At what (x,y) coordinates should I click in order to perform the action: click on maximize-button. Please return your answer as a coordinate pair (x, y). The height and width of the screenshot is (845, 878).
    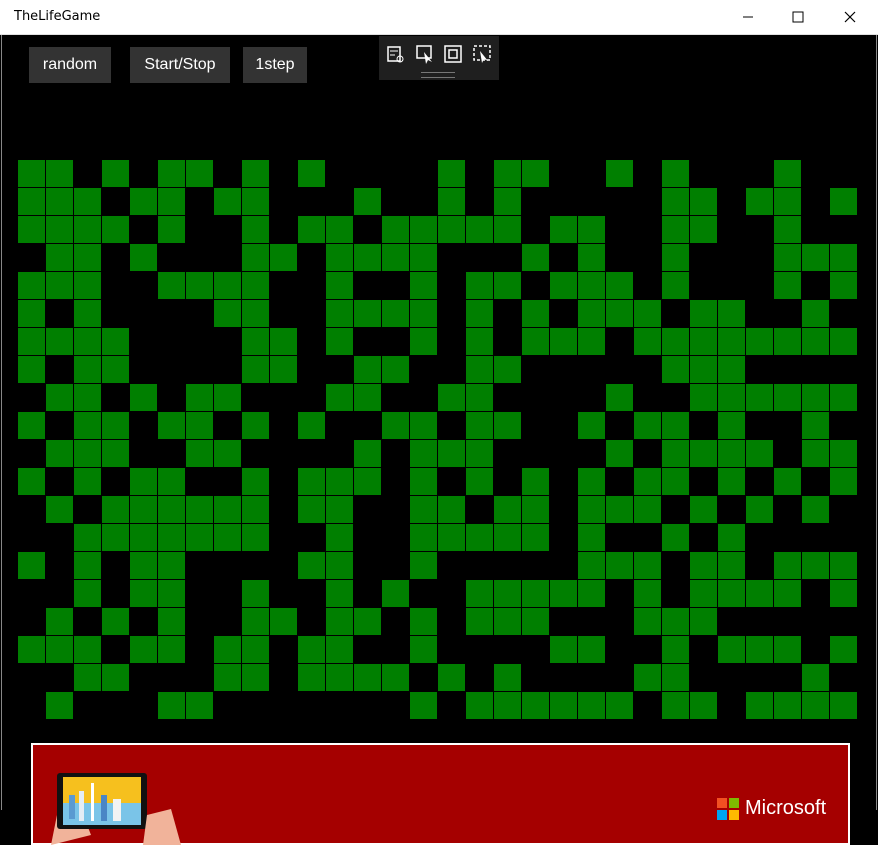
    Looking at the image, I should click on (798, 17).